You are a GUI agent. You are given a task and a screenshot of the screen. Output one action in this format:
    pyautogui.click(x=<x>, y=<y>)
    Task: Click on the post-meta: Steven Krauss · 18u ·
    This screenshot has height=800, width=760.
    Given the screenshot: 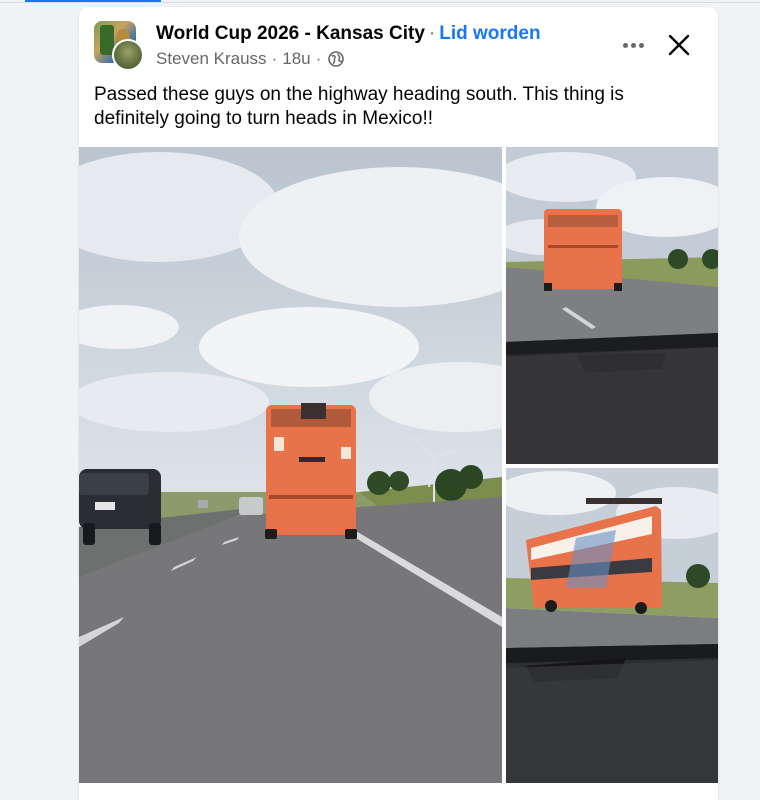 What is the action you would take?
    pyautogui.click(x=250, y=59)
    